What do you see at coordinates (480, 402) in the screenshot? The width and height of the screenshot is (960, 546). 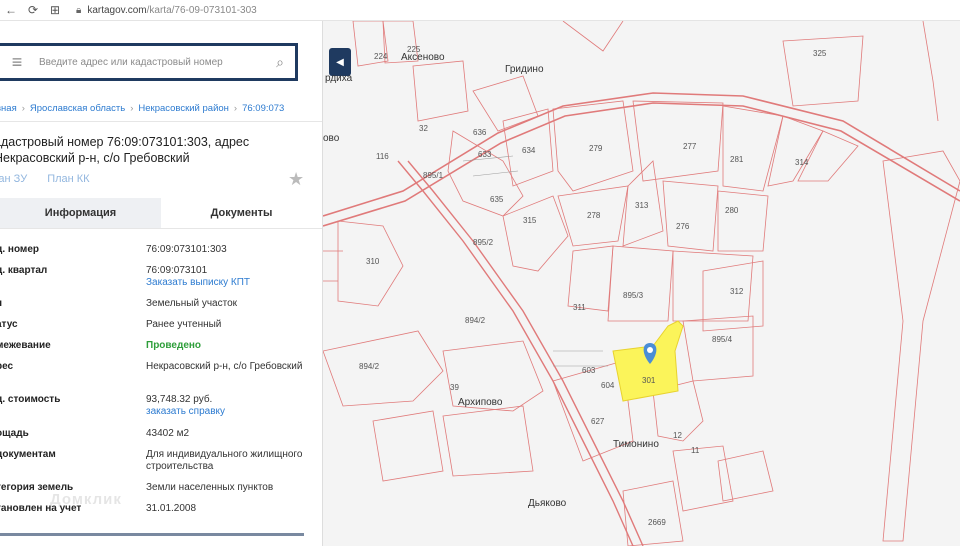 I see `village-label: Архипово` at bounding box center [480, 402].